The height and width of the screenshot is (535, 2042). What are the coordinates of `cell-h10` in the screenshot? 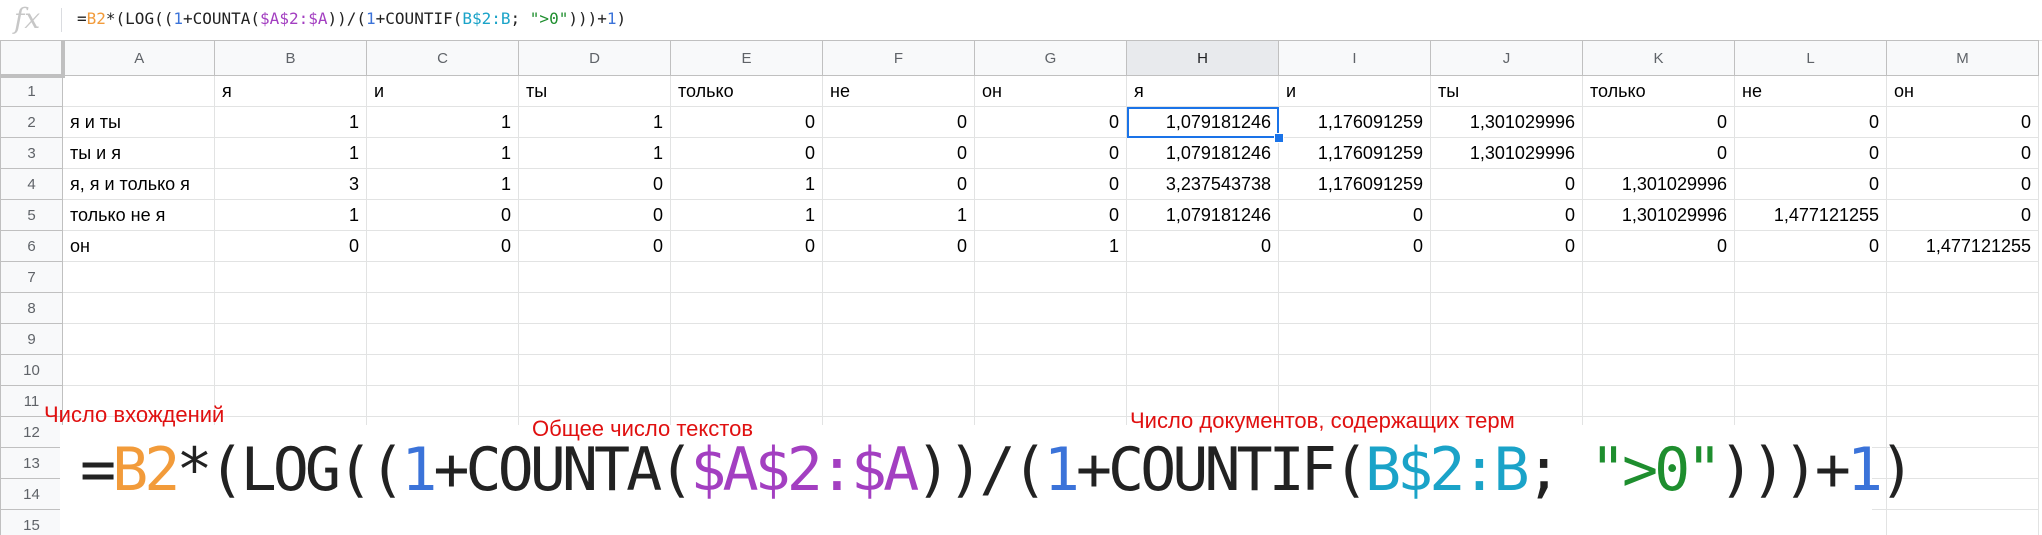 It's located at (1202, 370).